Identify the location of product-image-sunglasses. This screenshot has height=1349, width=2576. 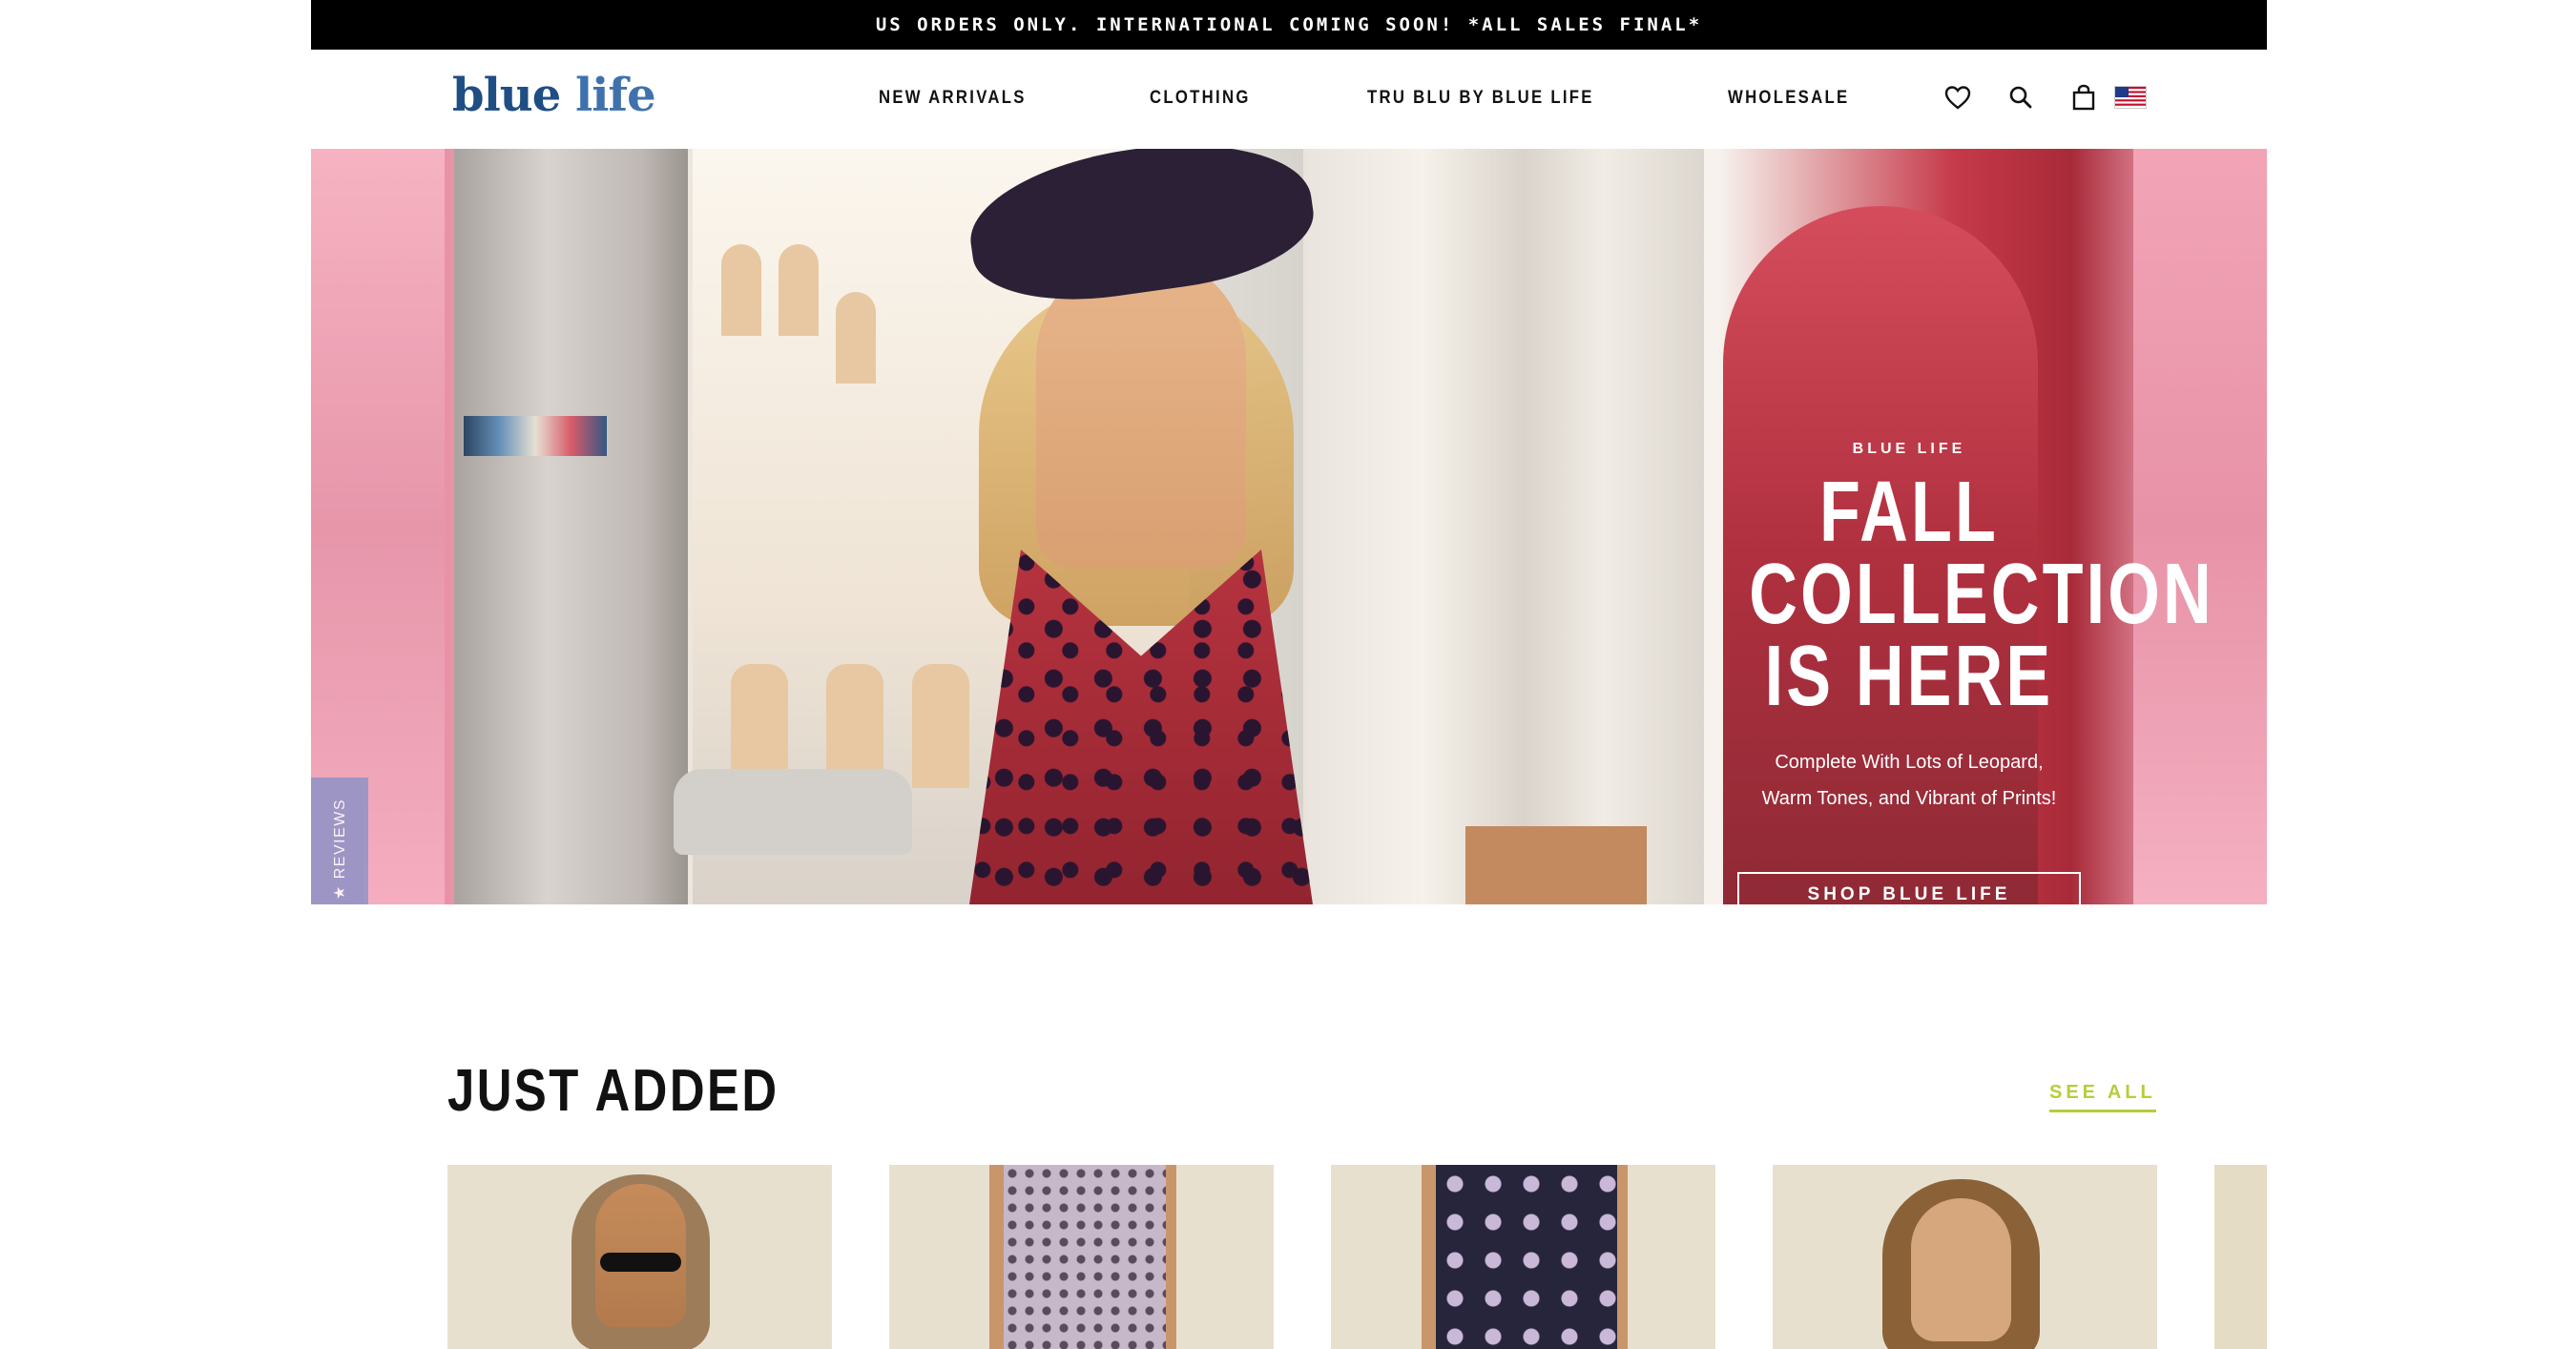
(640, 1262).